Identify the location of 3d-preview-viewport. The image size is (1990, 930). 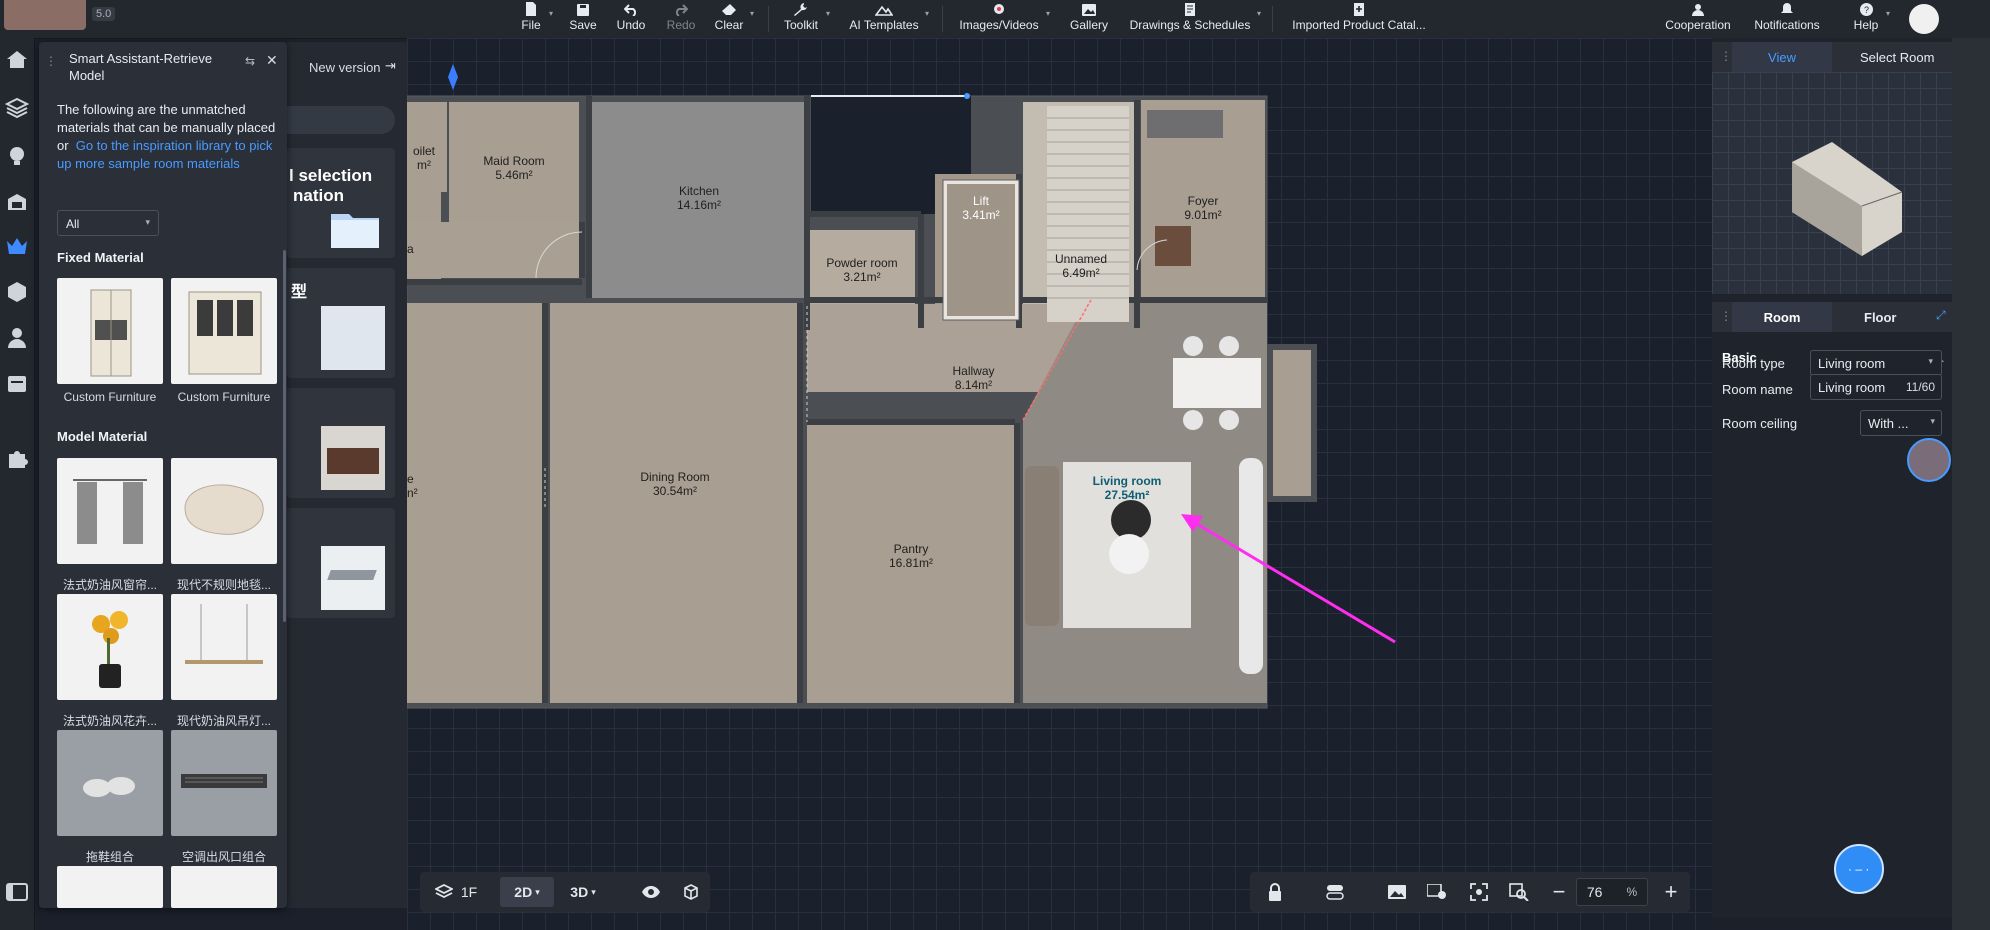
(1832, 183).